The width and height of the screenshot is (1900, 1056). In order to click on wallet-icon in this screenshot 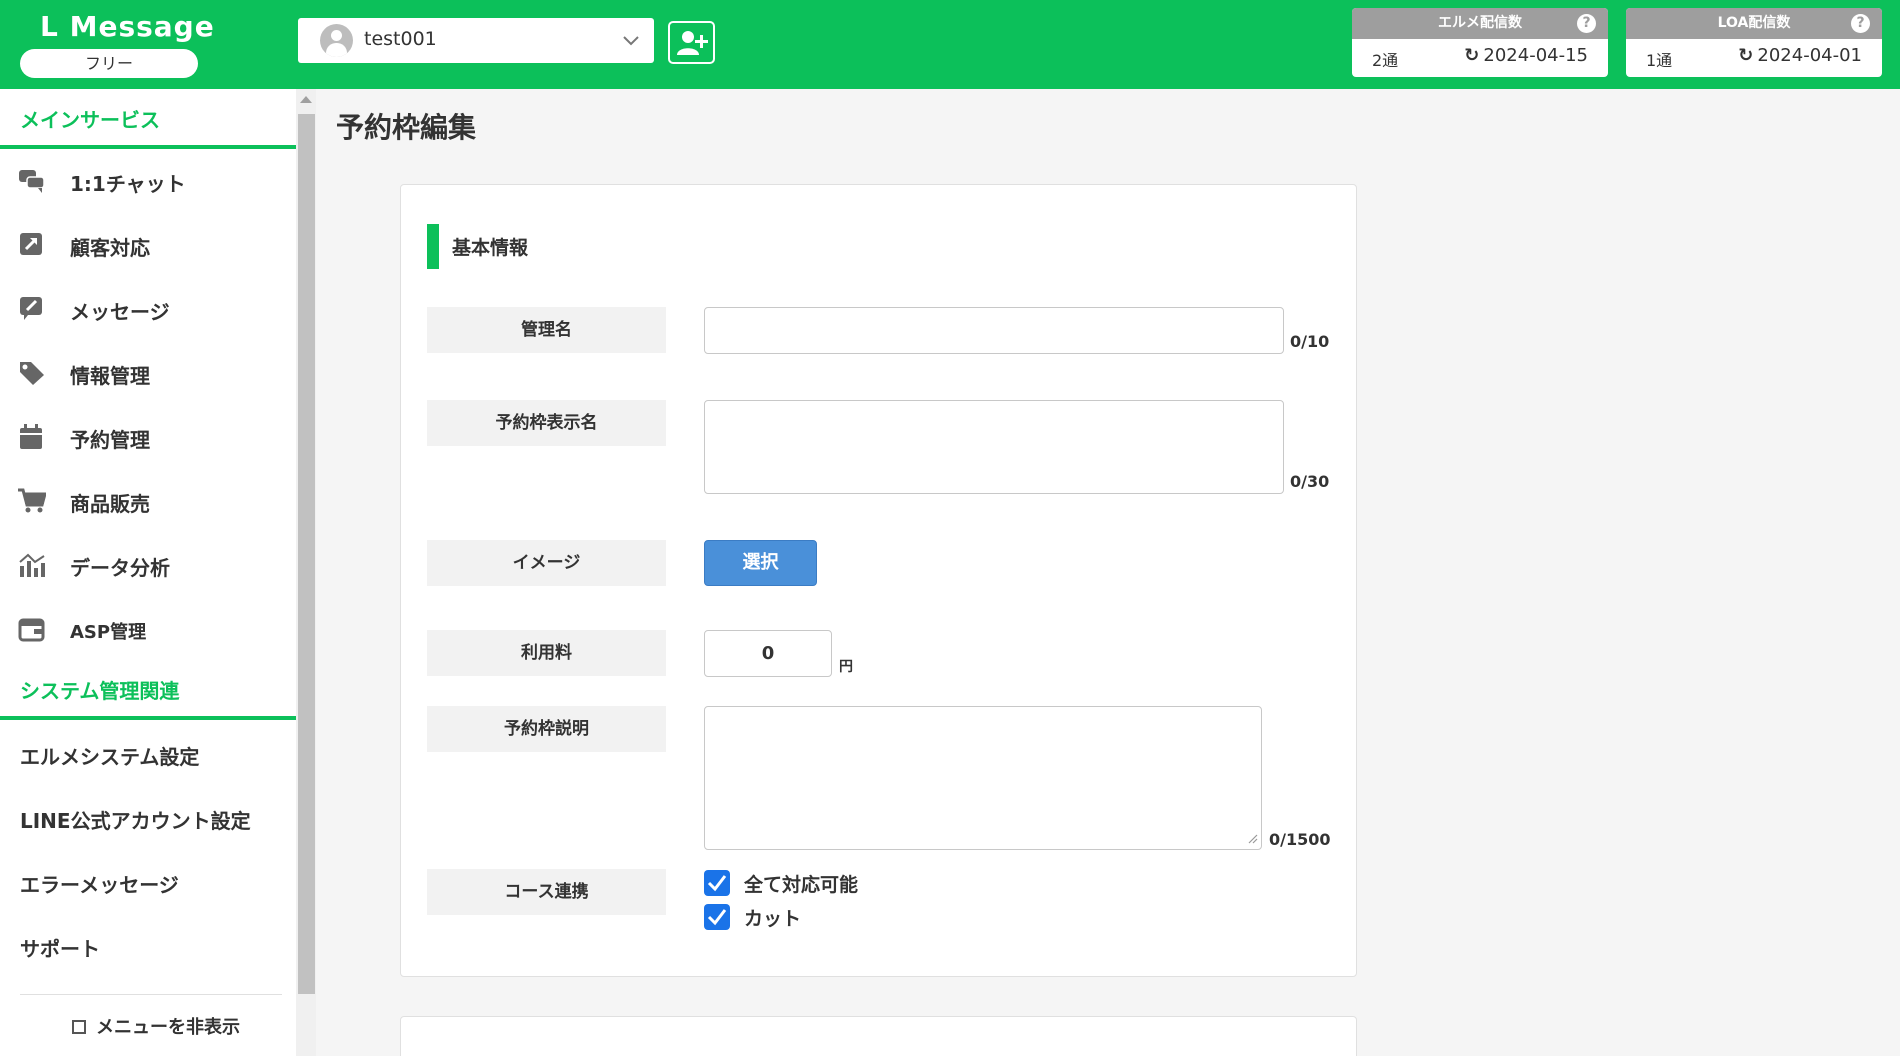, I will do `click(31, 630)`.